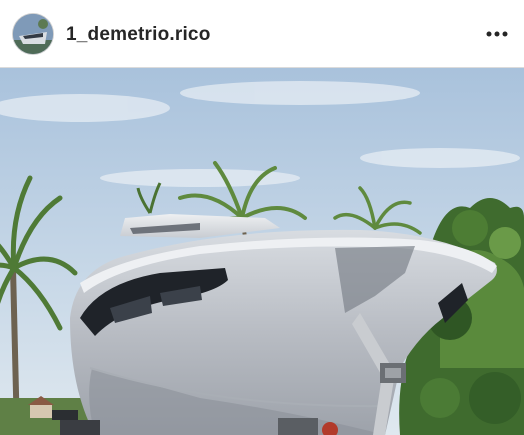 Image resolution: width=524 pixels, height=435 pixels. I want to click on more-horizontal-icon, so click(497, 34).